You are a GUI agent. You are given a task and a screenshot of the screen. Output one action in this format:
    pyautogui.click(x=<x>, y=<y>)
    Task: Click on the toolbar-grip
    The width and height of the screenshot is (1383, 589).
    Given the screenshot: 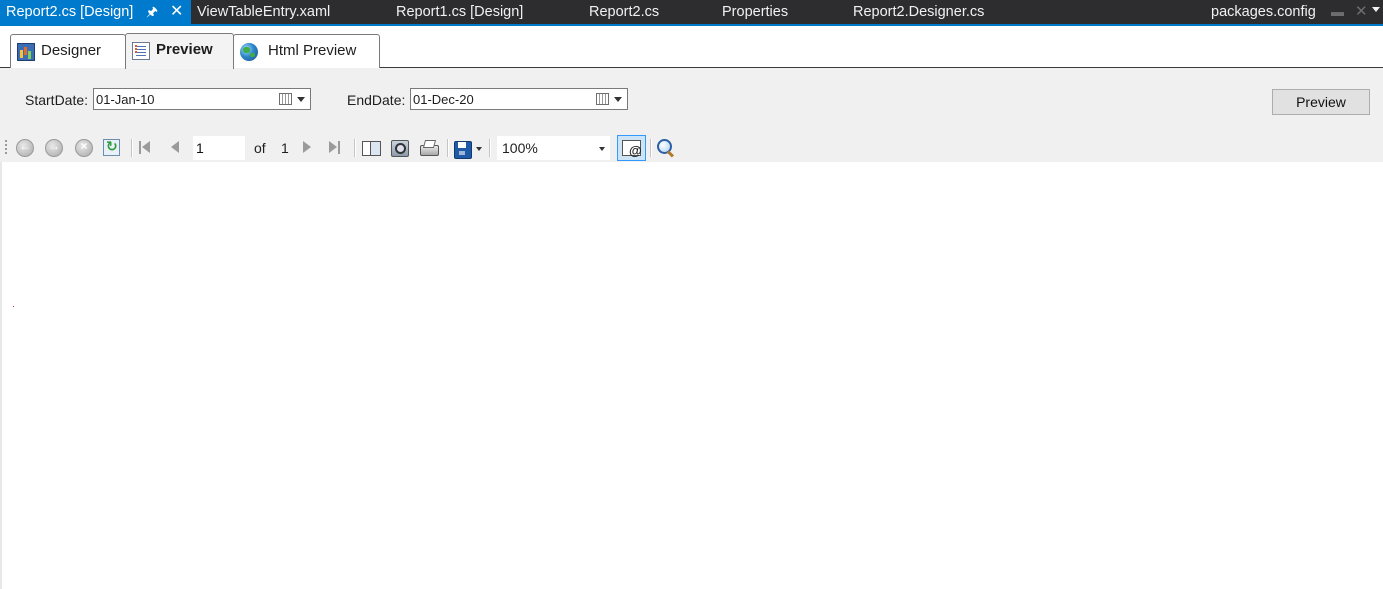 What is the action you would take?
    pyautogui.click(x=6, y=148)
    